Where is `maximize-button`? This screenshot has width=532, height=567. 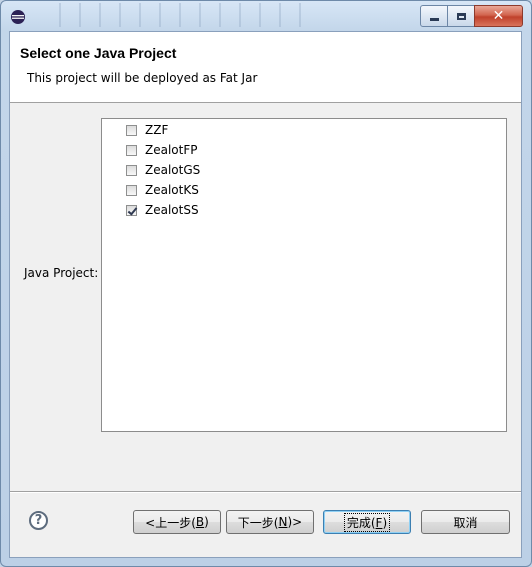
maximize-button is located at coordinates (461, 16).